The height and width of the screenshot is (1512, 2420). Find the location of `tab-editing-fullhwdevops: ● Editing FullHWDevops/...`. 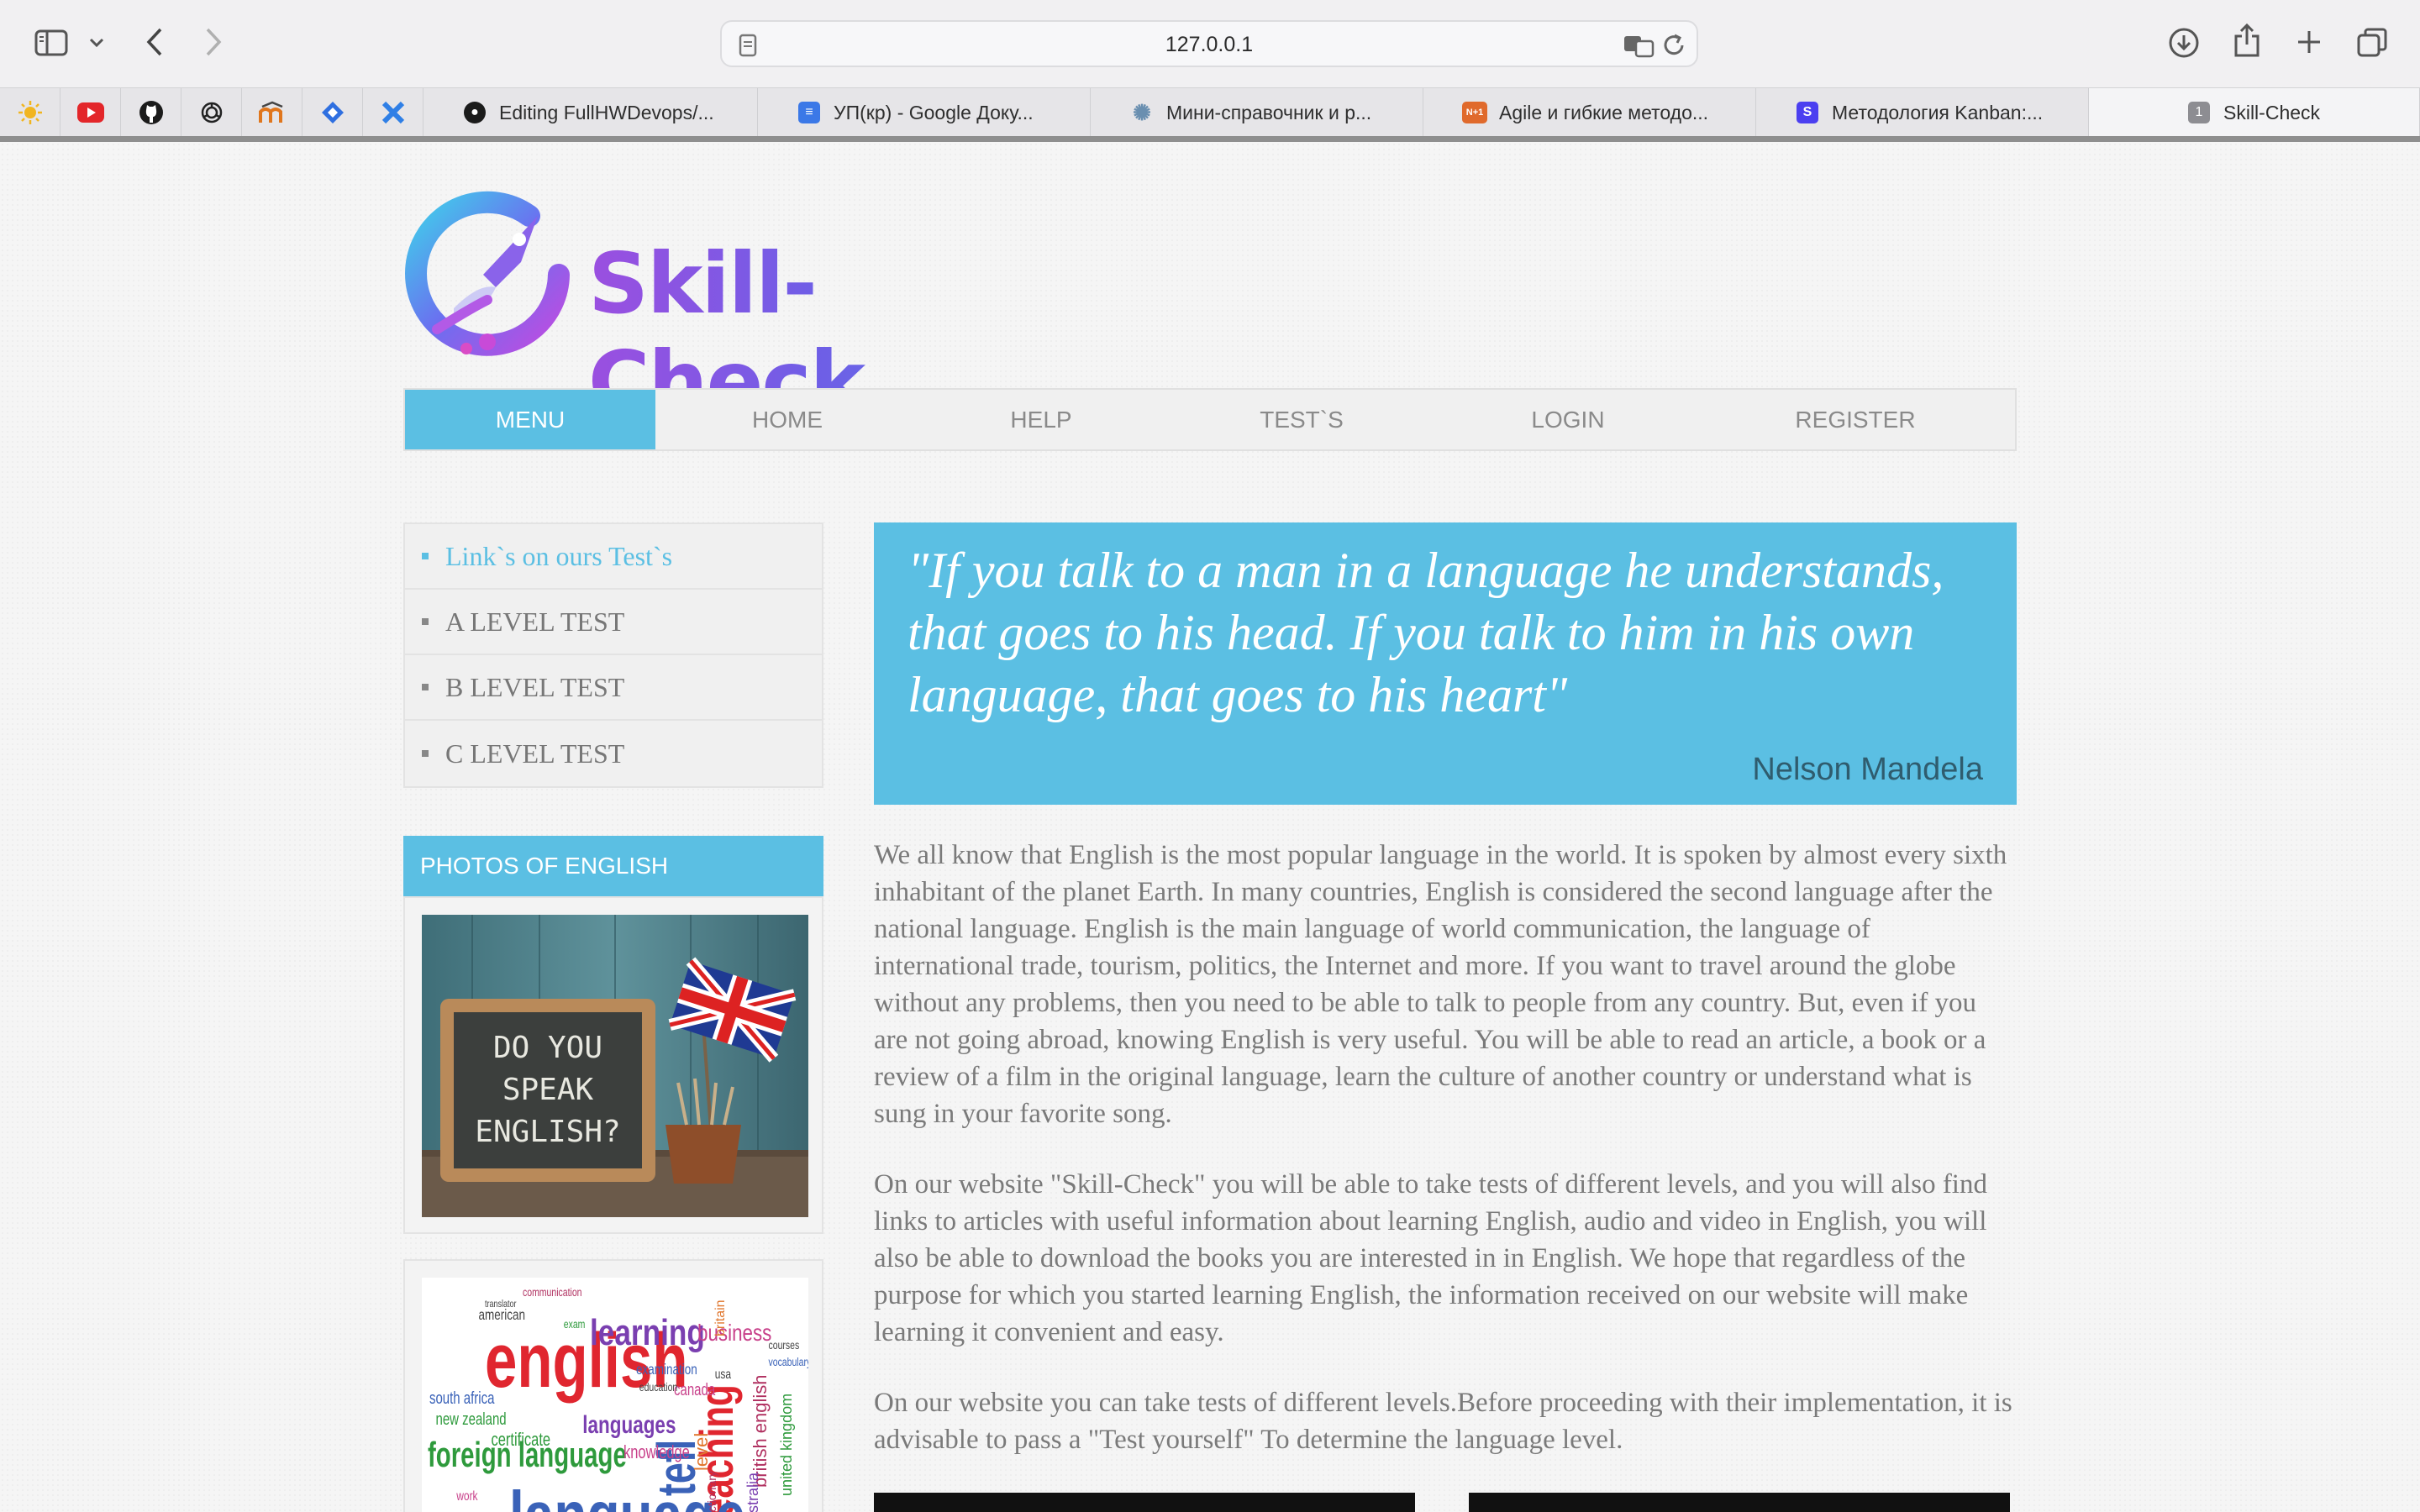

tab-editing-fullhwdevops: ● Editing FullHWDevops/... is located at coordinates (591, 112).